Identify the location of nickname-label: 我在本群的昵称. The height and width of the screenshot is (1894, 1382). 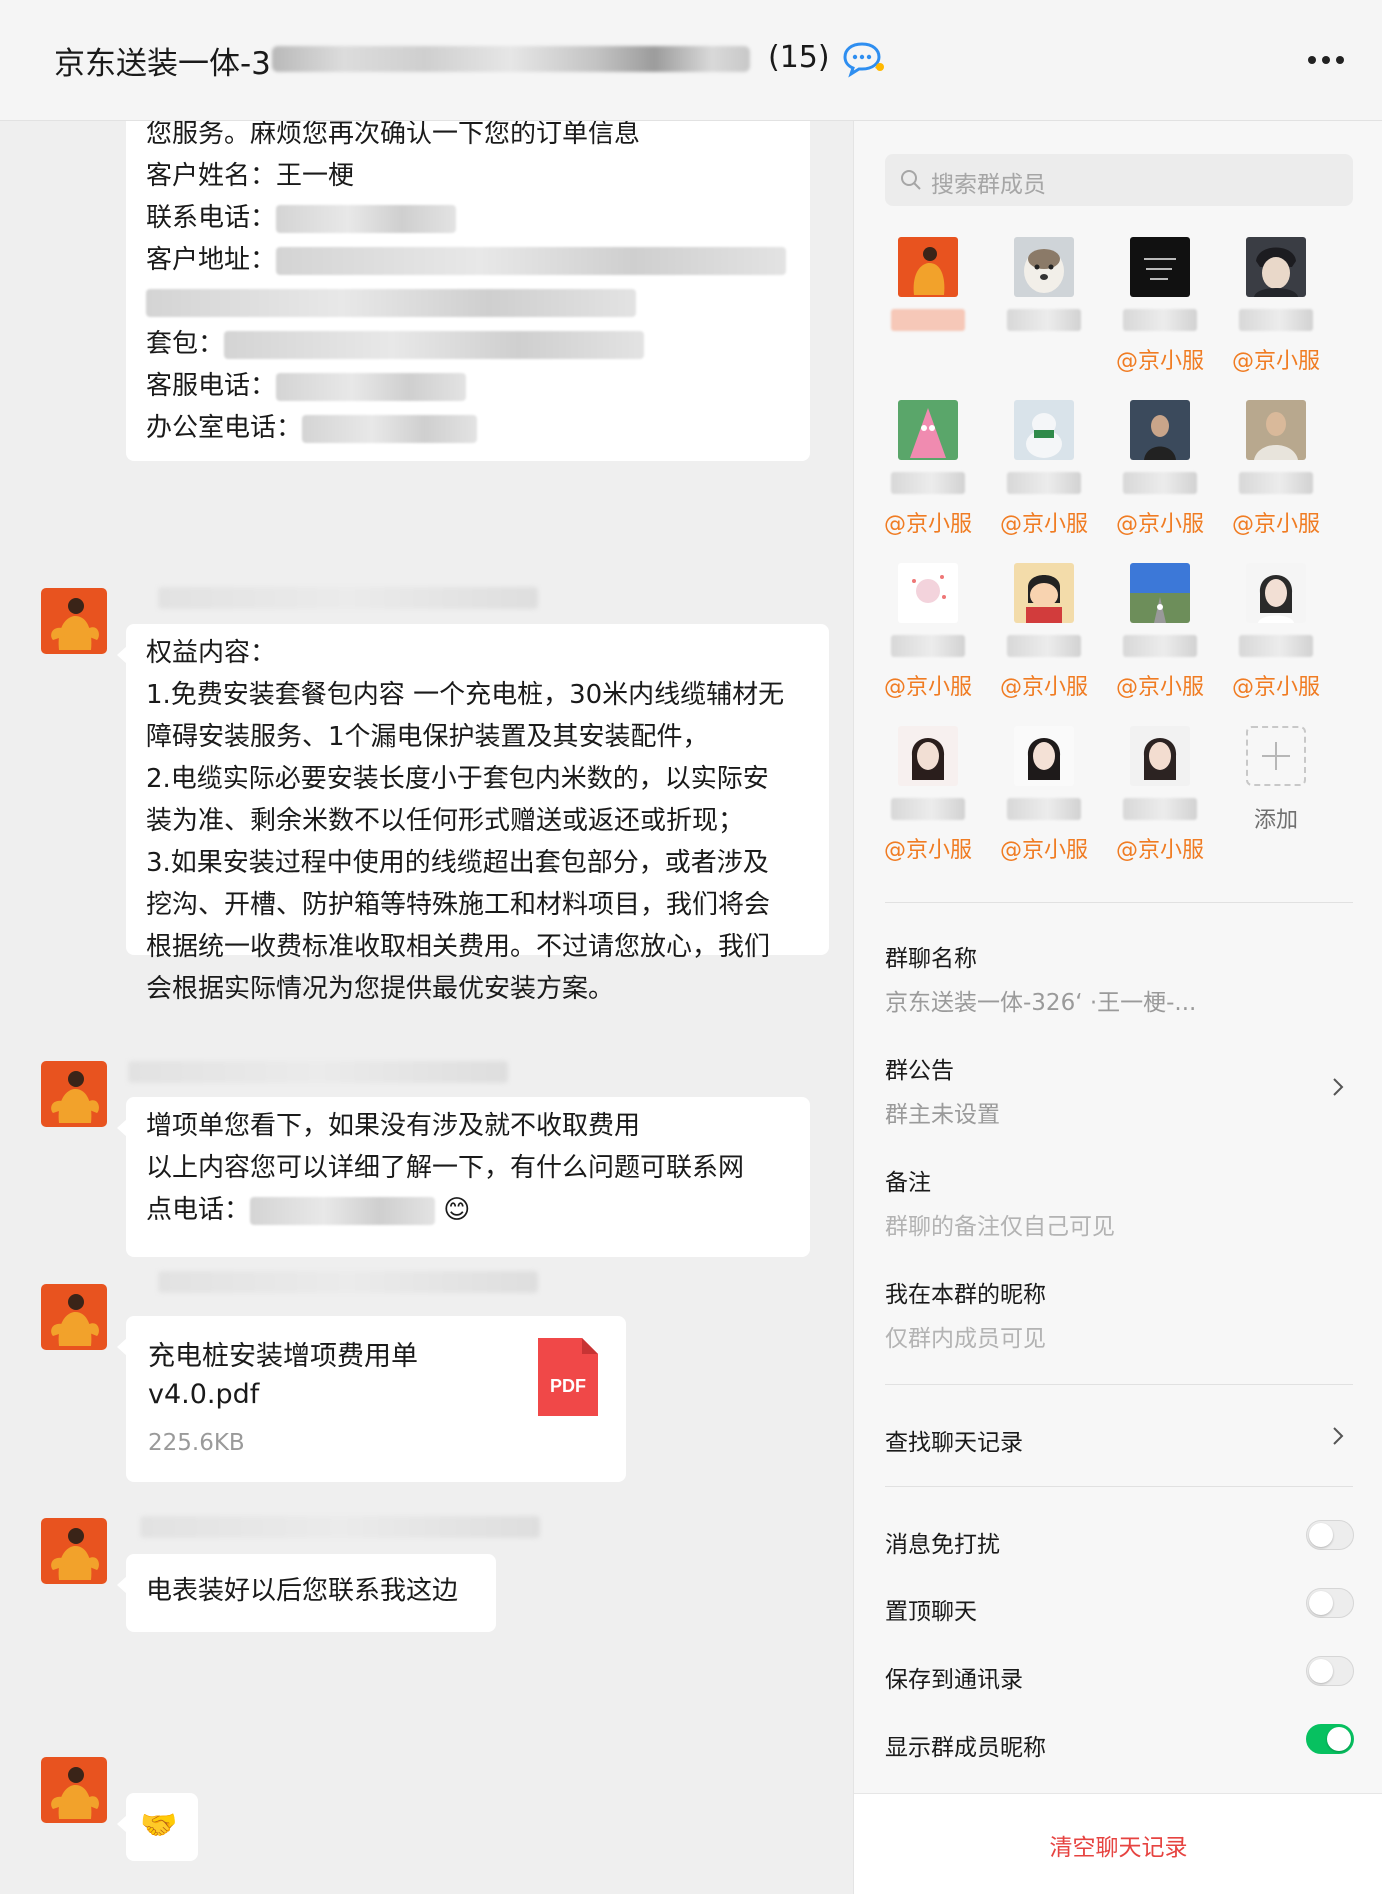
(965, 1295).